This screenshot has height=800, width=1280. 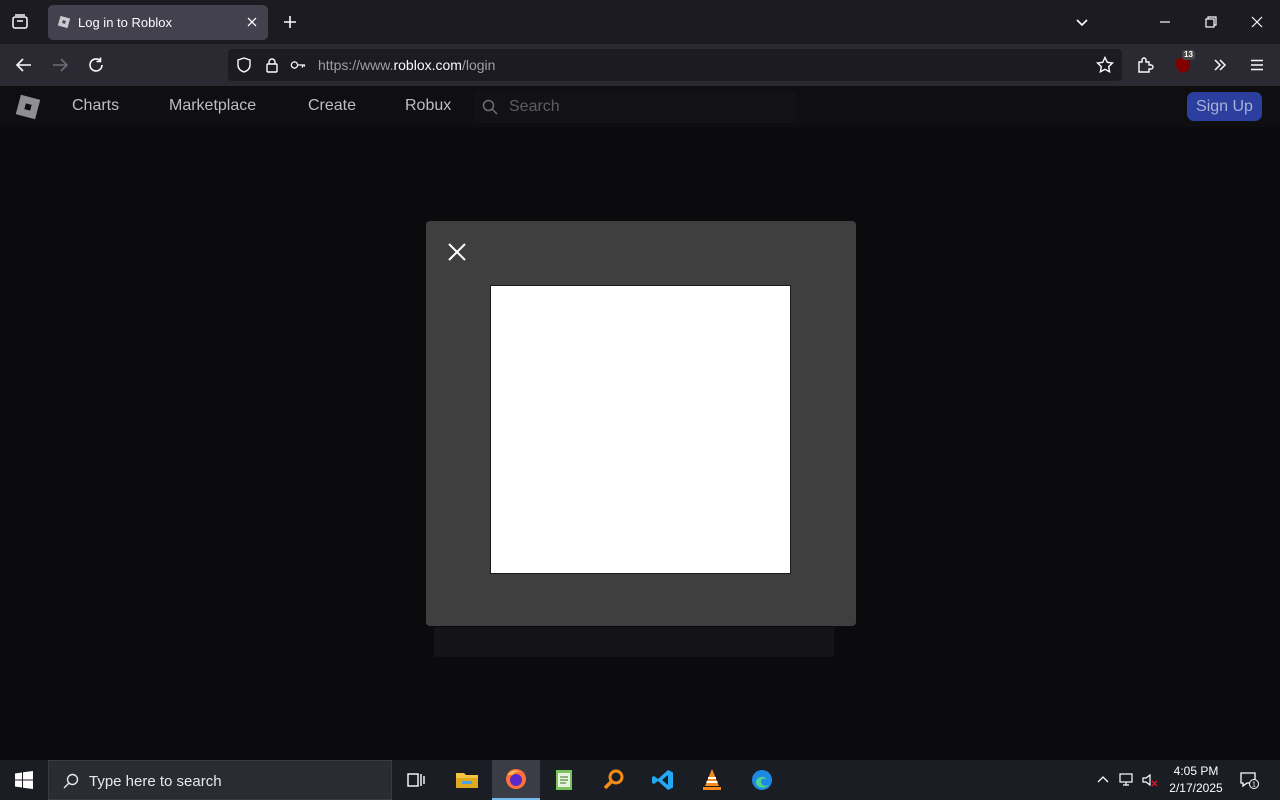 I want to click on extensions-puzzle-icon, so click(x=1145, y=65).